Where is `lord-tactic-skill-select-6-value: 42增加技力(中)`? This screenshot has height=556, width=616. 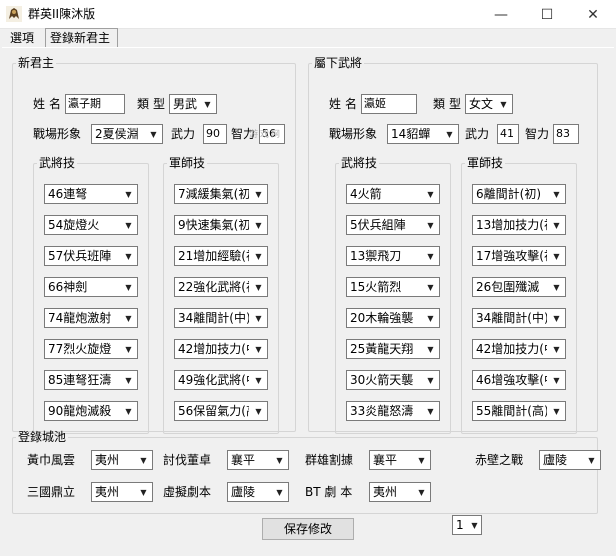 lord-tactic-skill-select-6-value: 42增加技力(中) is located at coordinates (213, 349).